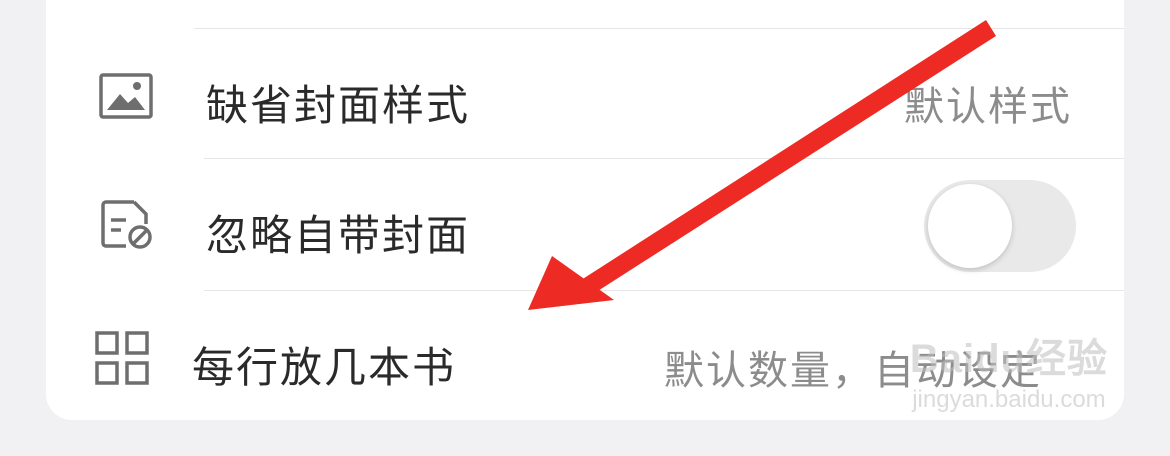 Image resolution: width=1170 pixels, height=456 pixels. I want to click on default-cover-style-label: 缺省封面样式, so click(338, 105).